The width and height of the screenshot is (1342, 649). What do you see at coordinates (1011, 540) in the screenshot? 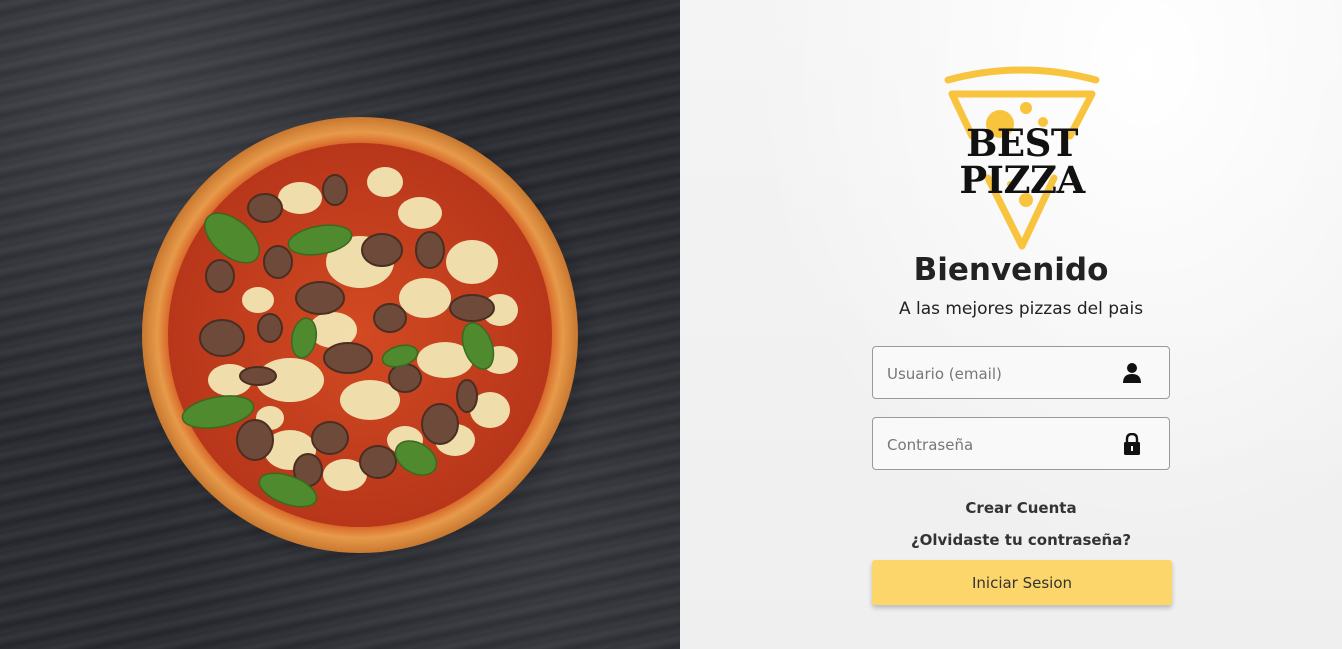
I see `forgot-password-link: ¿Olvidaste tu contraseña?` at bounding box center [1011, 540].